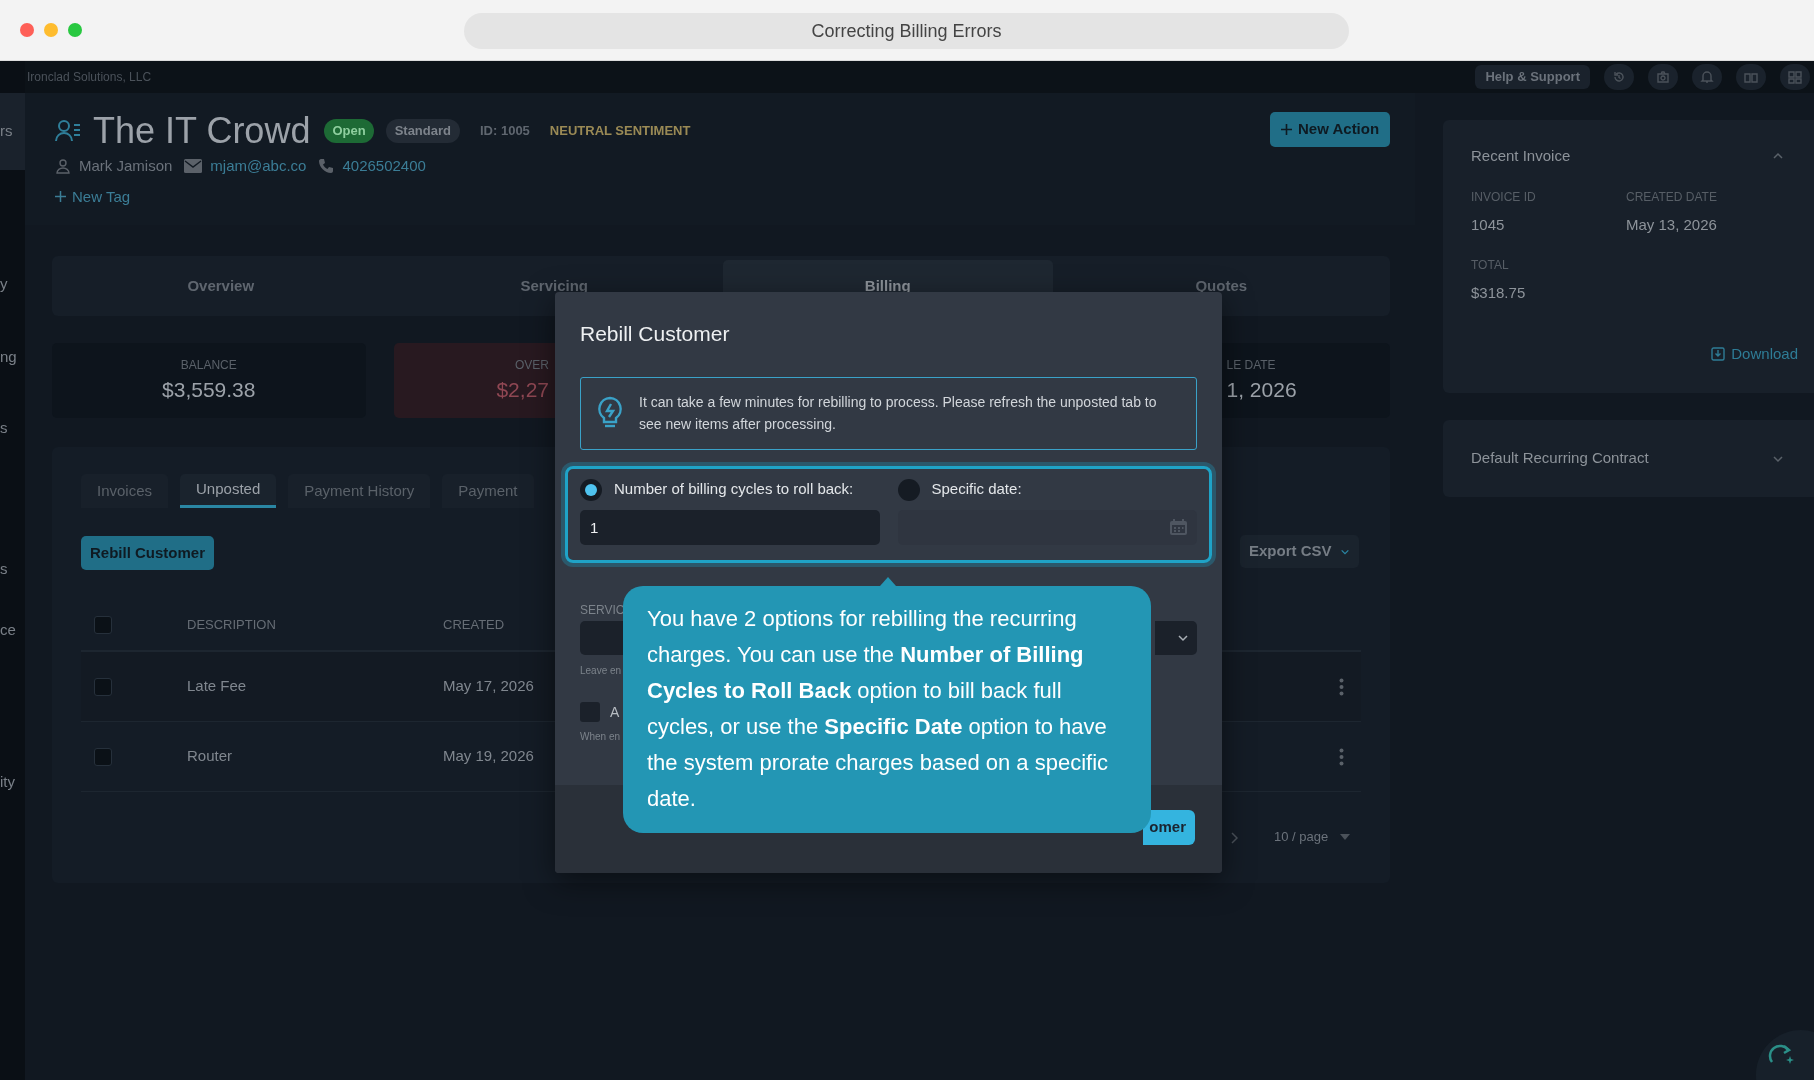  Describe the element at coordinates (474, 625) in the screenshot. I see `column-header: CREATED` at that location.